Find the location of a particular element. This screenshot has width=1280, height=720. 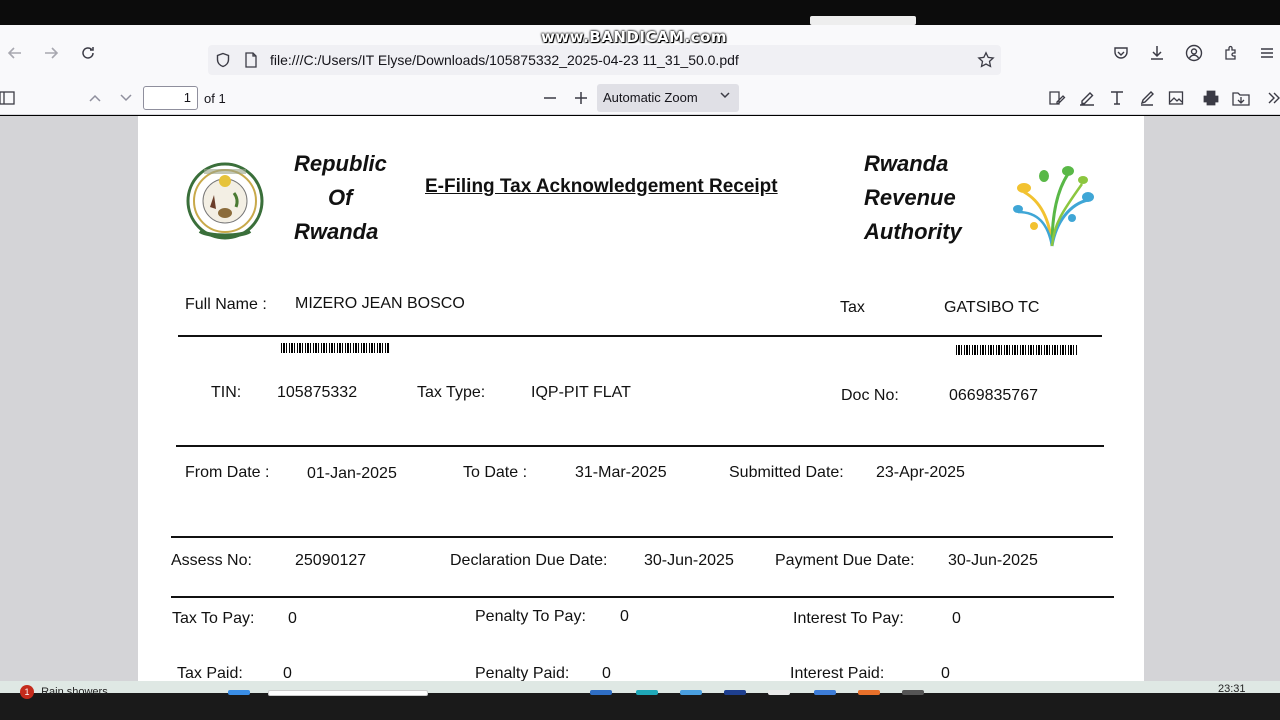

highlight-button is located at coordinates (1087, 98).